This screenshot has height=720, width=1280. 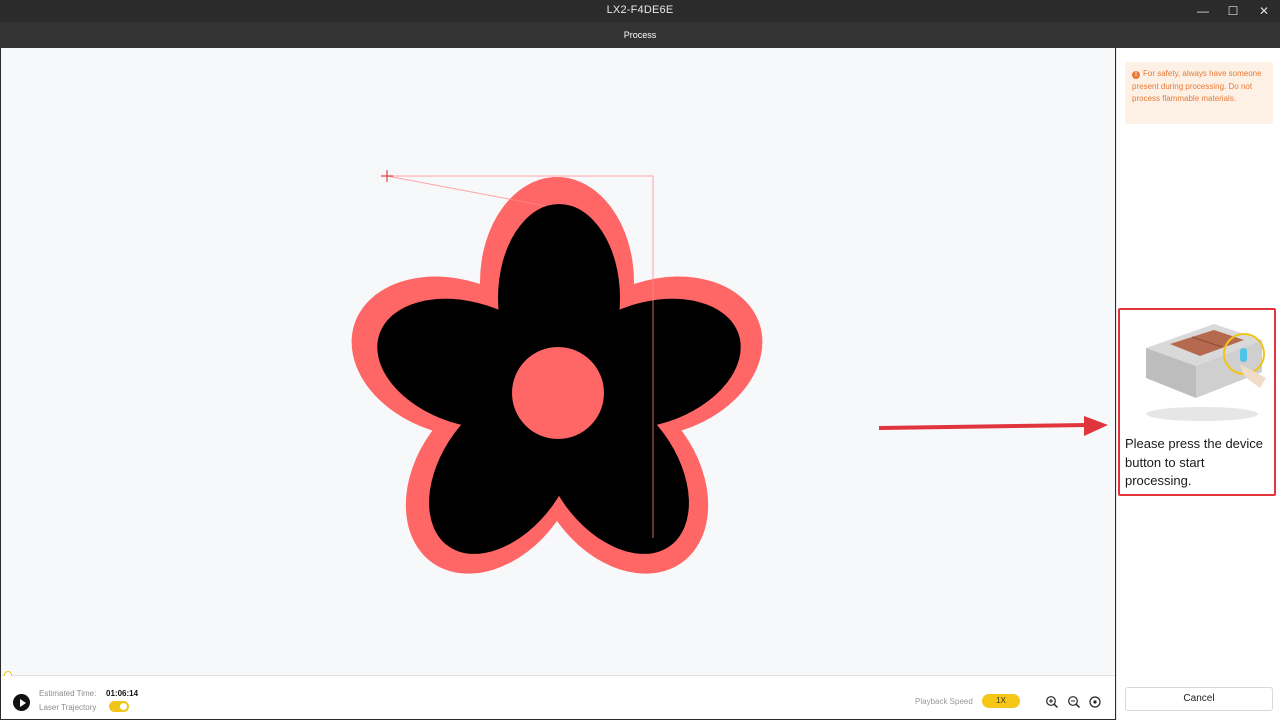 What do you see at coordinates (1074, 702) in the screenshot?
I see `zoom-out-icon` at bounding box center [1074, 702].